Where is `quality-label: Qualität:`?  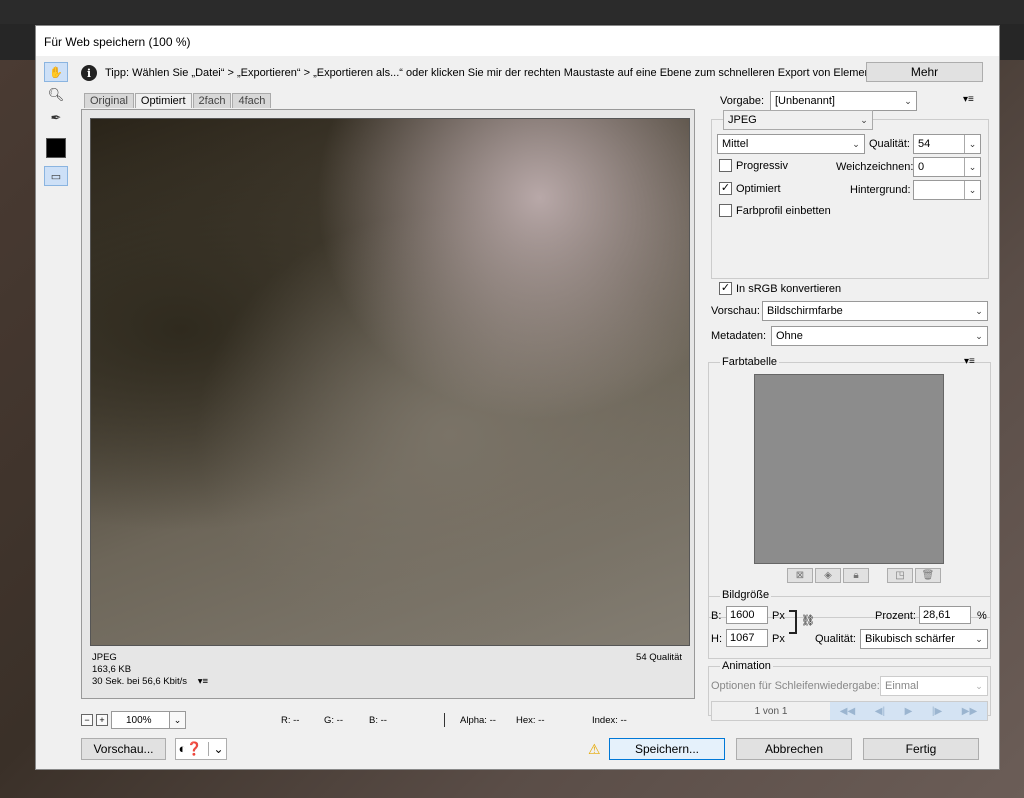
quality-label: Qualität: is located at coordinates (889, 144).